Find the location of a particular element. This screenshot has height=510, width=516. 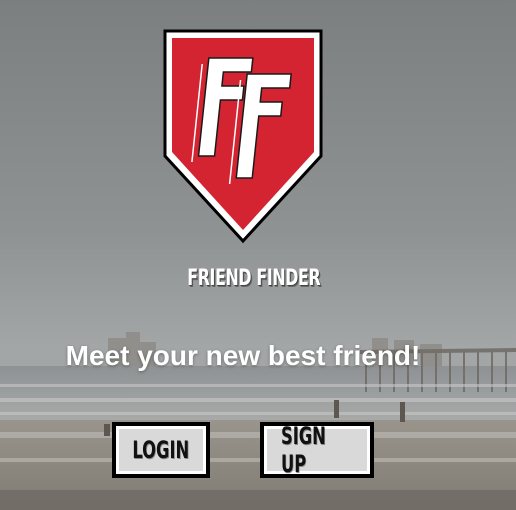

login-button: LOGIN is located at coordinates (161, 450).